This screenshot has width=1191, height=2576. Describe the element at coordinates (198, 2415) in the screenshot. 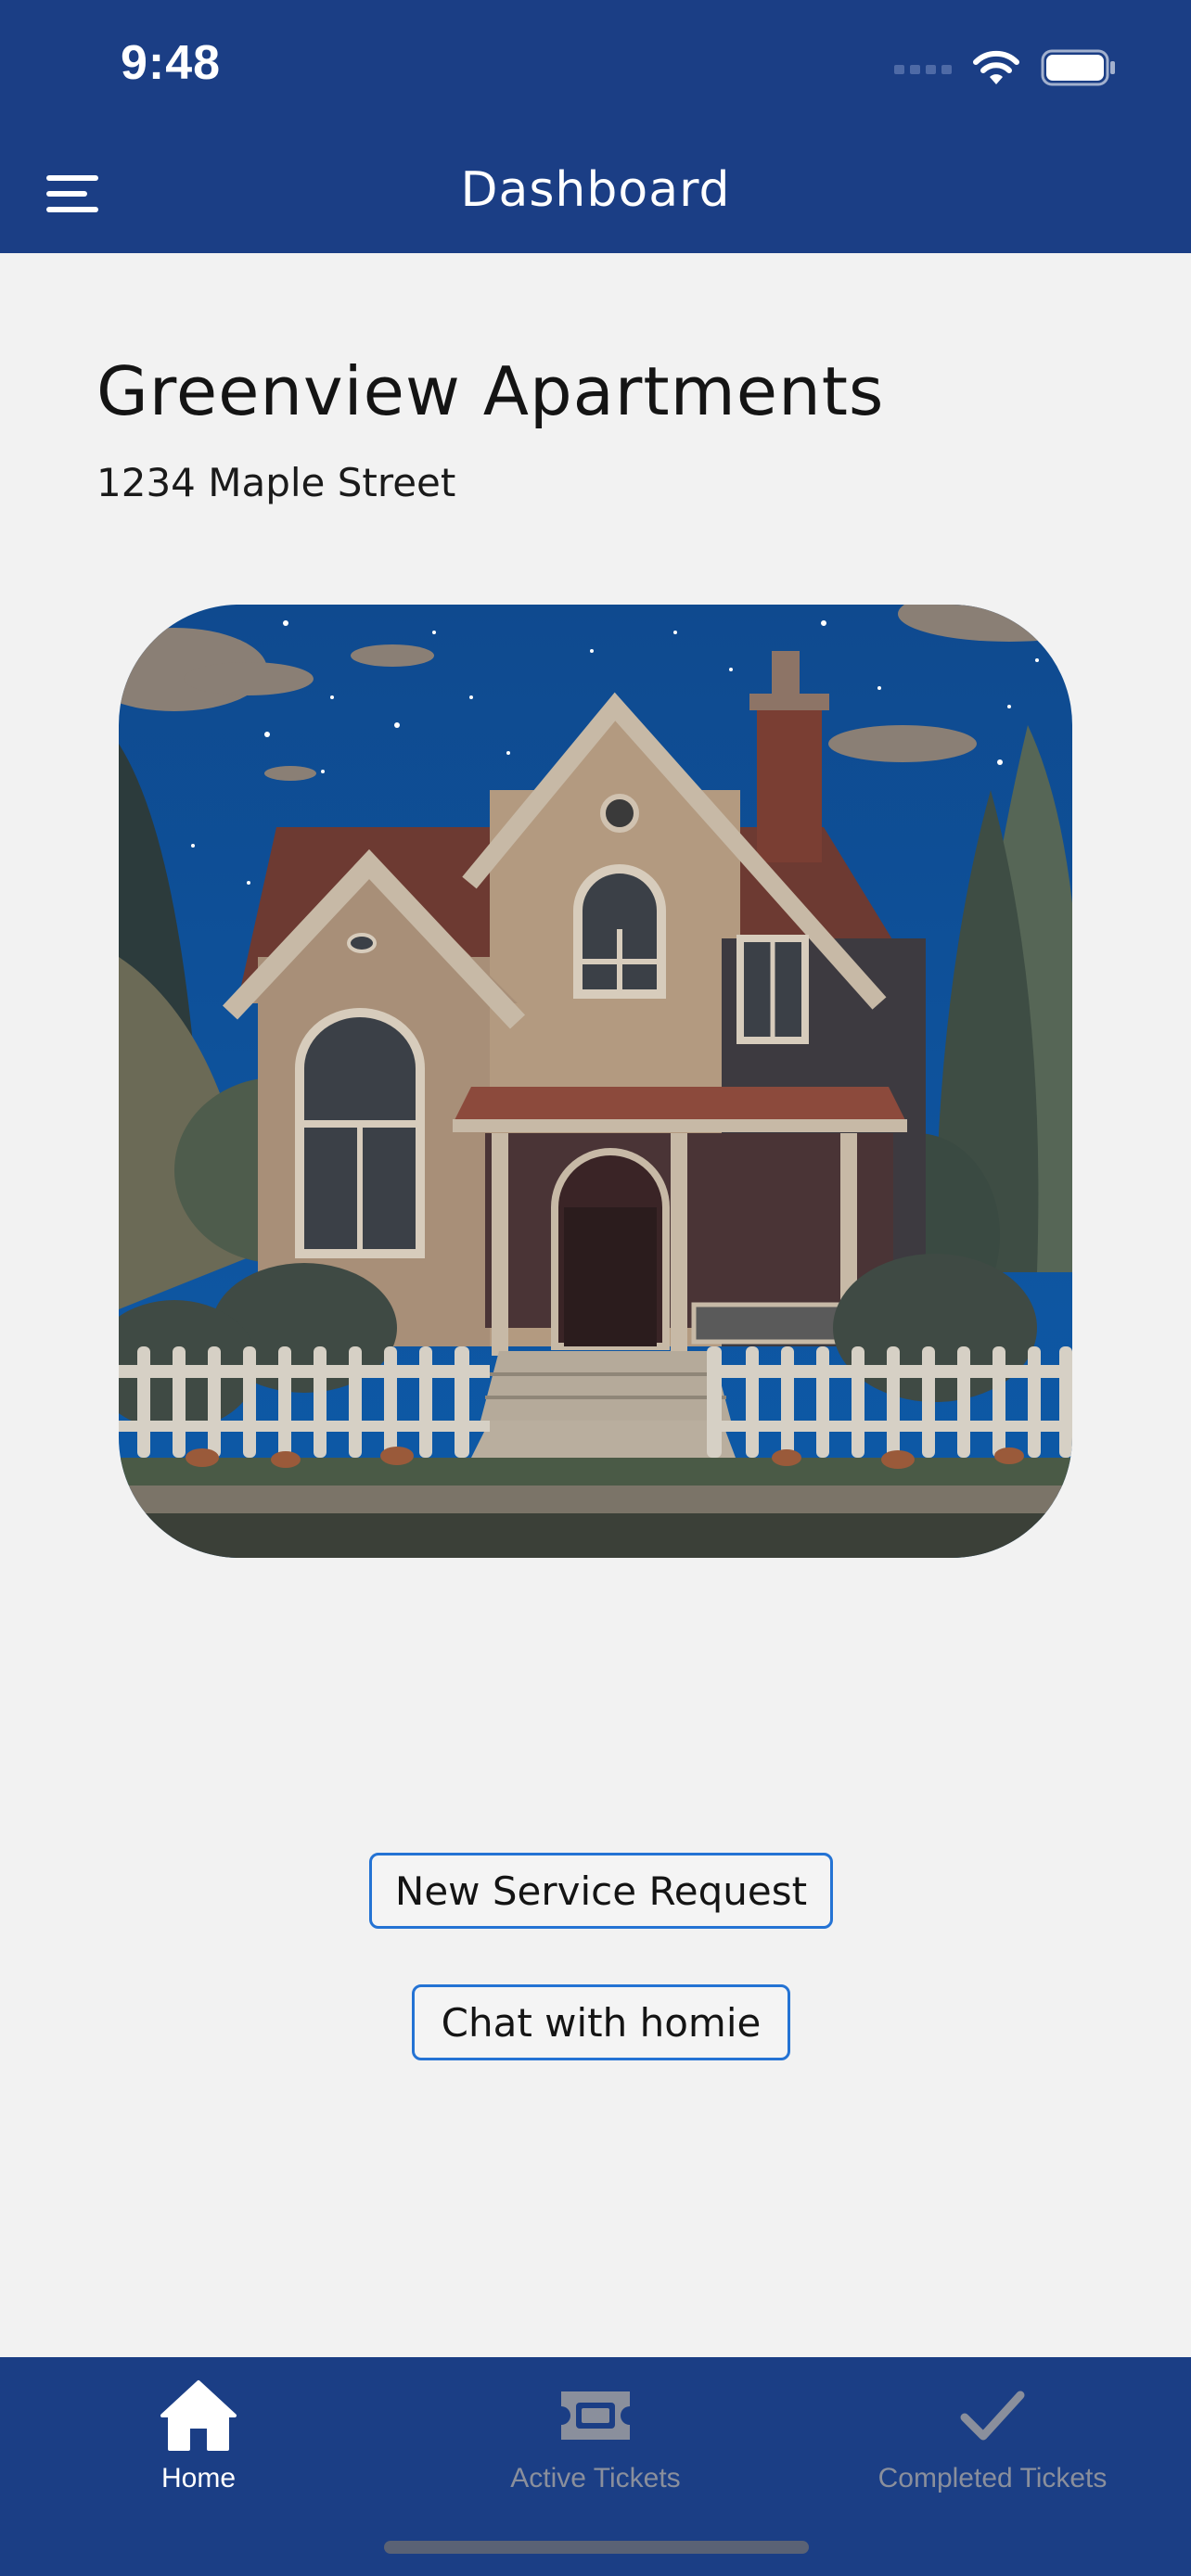

I see `home-icon` at that location.